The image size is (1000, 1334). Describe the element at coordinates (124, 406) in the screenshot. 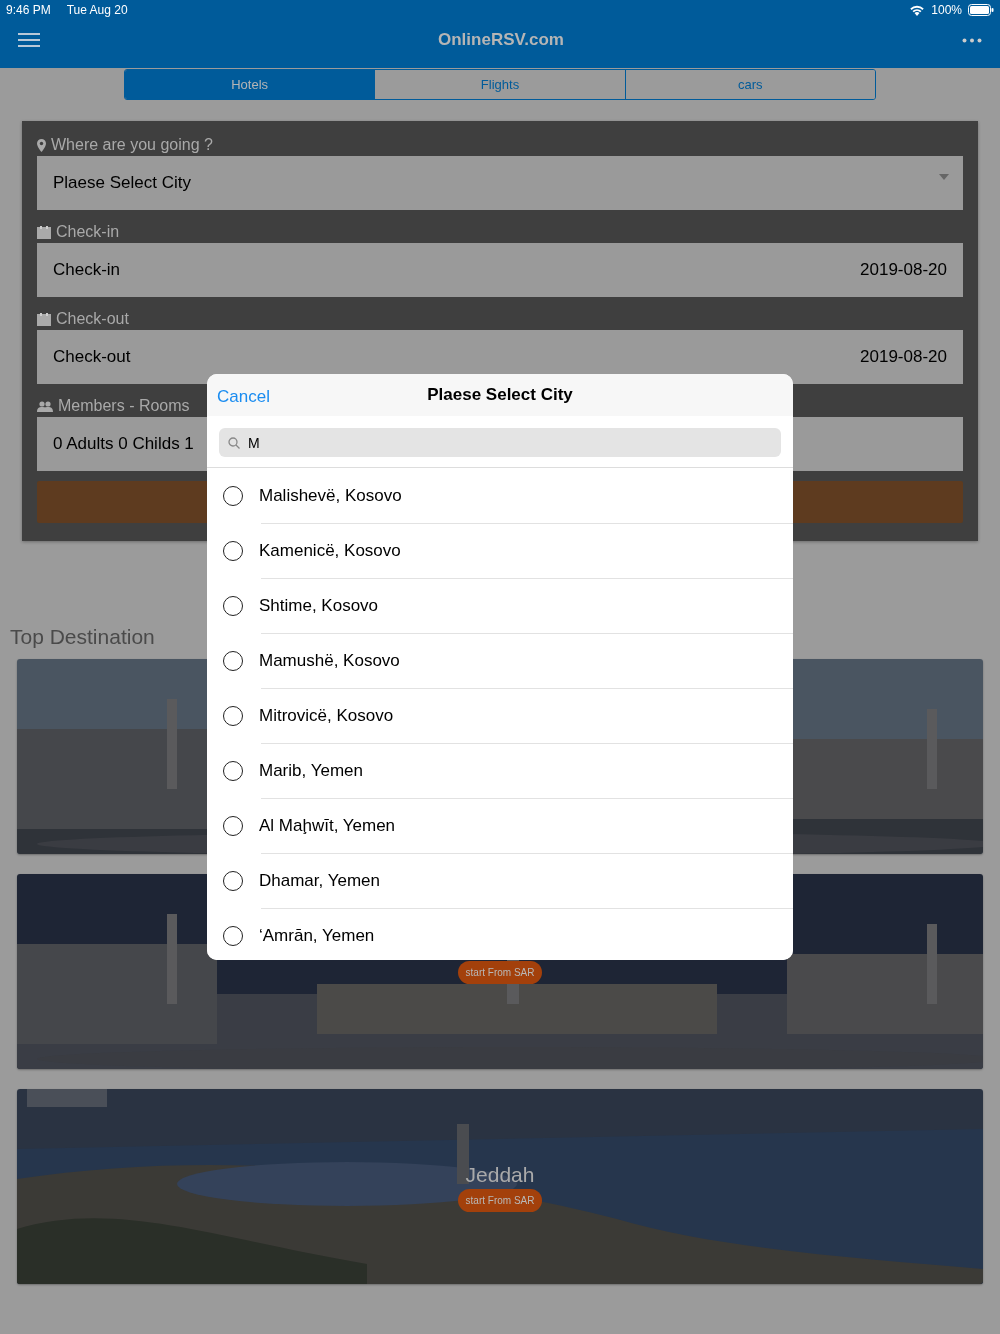

I see `field-label: Members - Rooms` at that location.